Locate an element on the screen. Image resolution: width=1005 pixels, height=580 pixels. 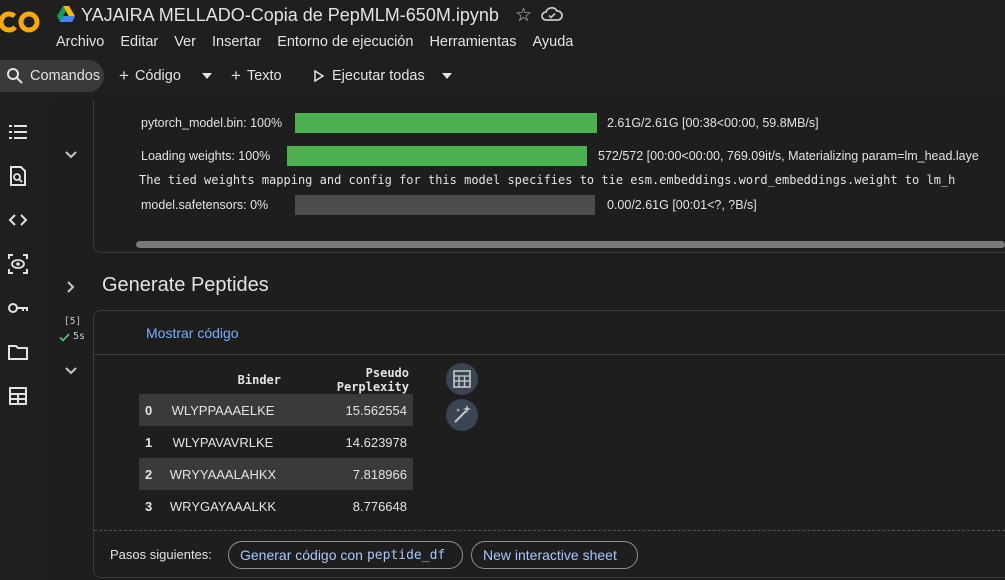
model-bin-stats: 2.61G/2.61G [00:38<00:00, 59.8MB/s] is located at coordinates (713, 123).